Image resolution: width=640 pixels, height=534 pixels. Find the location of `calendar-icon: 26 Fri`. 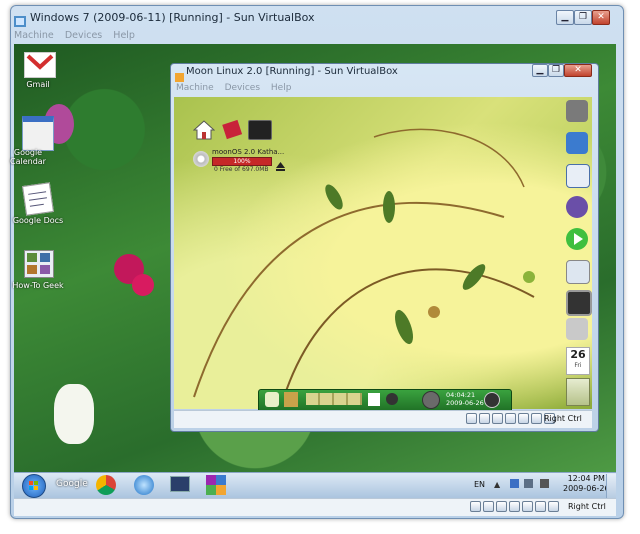

calendar-icon: 26 Fri is located at coordinates (578, 361).